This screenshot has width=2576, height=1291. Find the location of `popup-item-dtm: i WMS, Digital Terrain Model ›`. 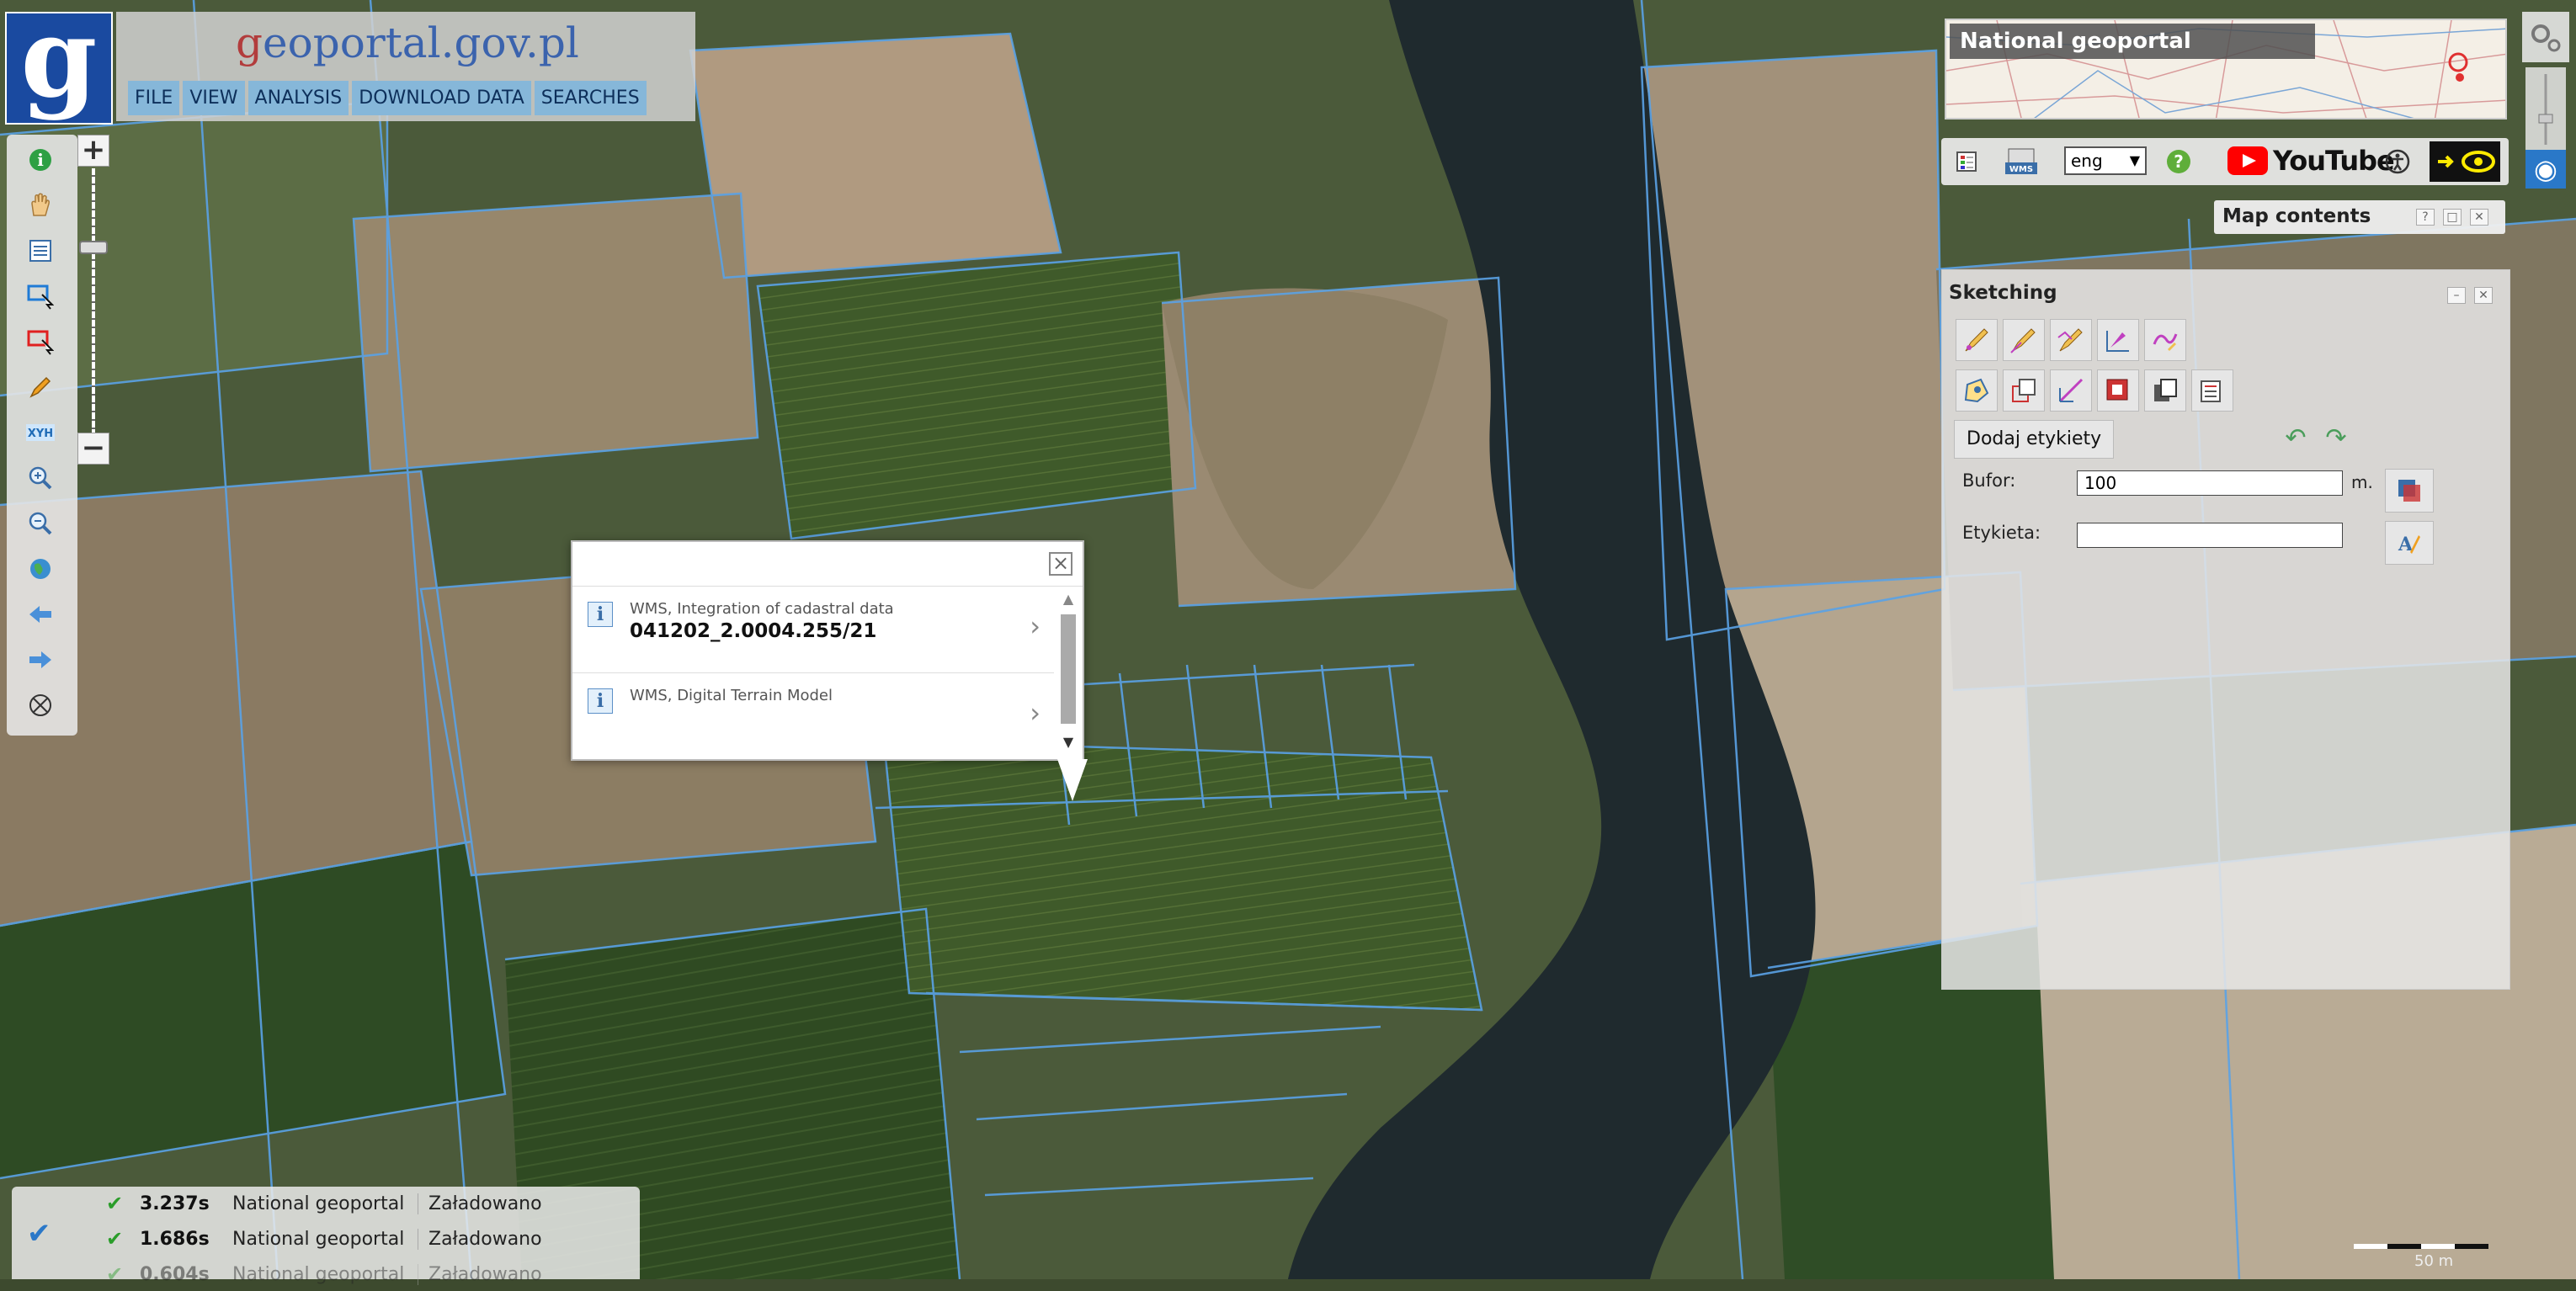

popup-item-dtm: i WMS, Digital Terrain Model › is located at coordinates (813, 716).